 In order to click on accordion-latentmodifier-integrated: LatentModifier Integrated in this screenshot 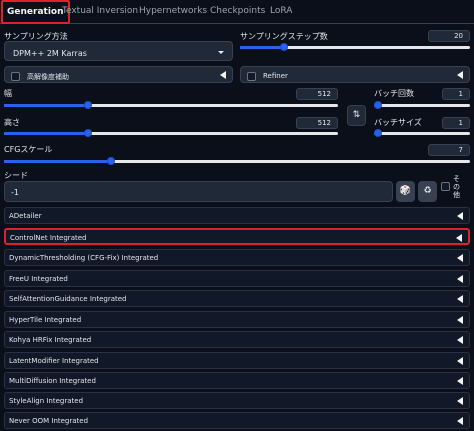, I will do `click(237, 360)`.